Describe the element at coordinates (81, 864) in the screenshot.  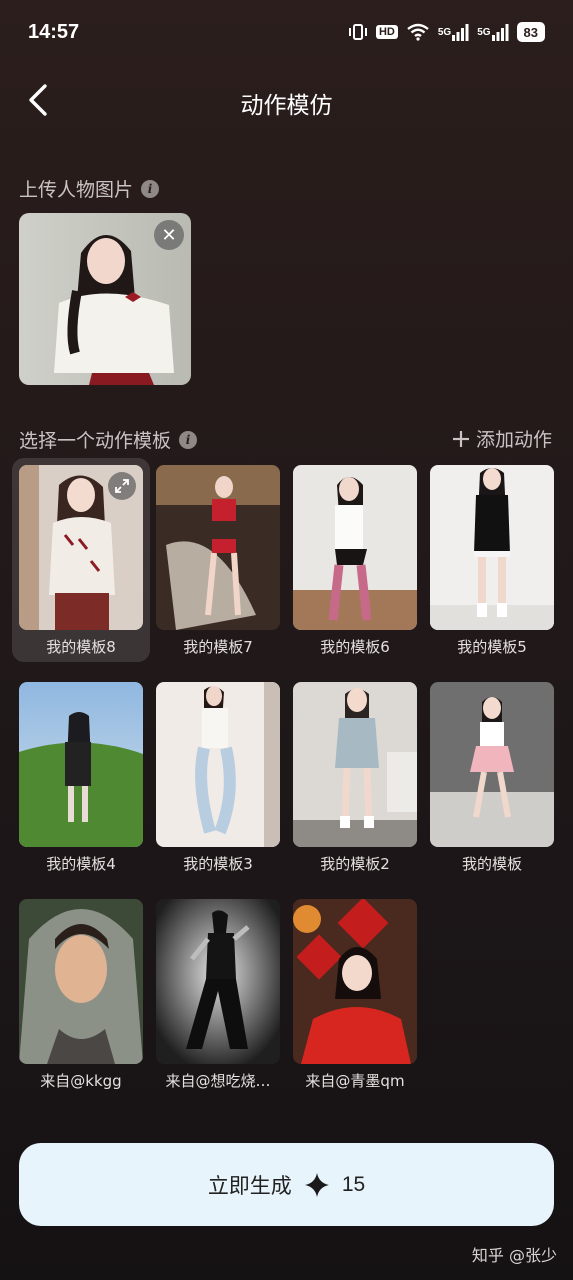
I see `template-label: 我的模板4` at that location.